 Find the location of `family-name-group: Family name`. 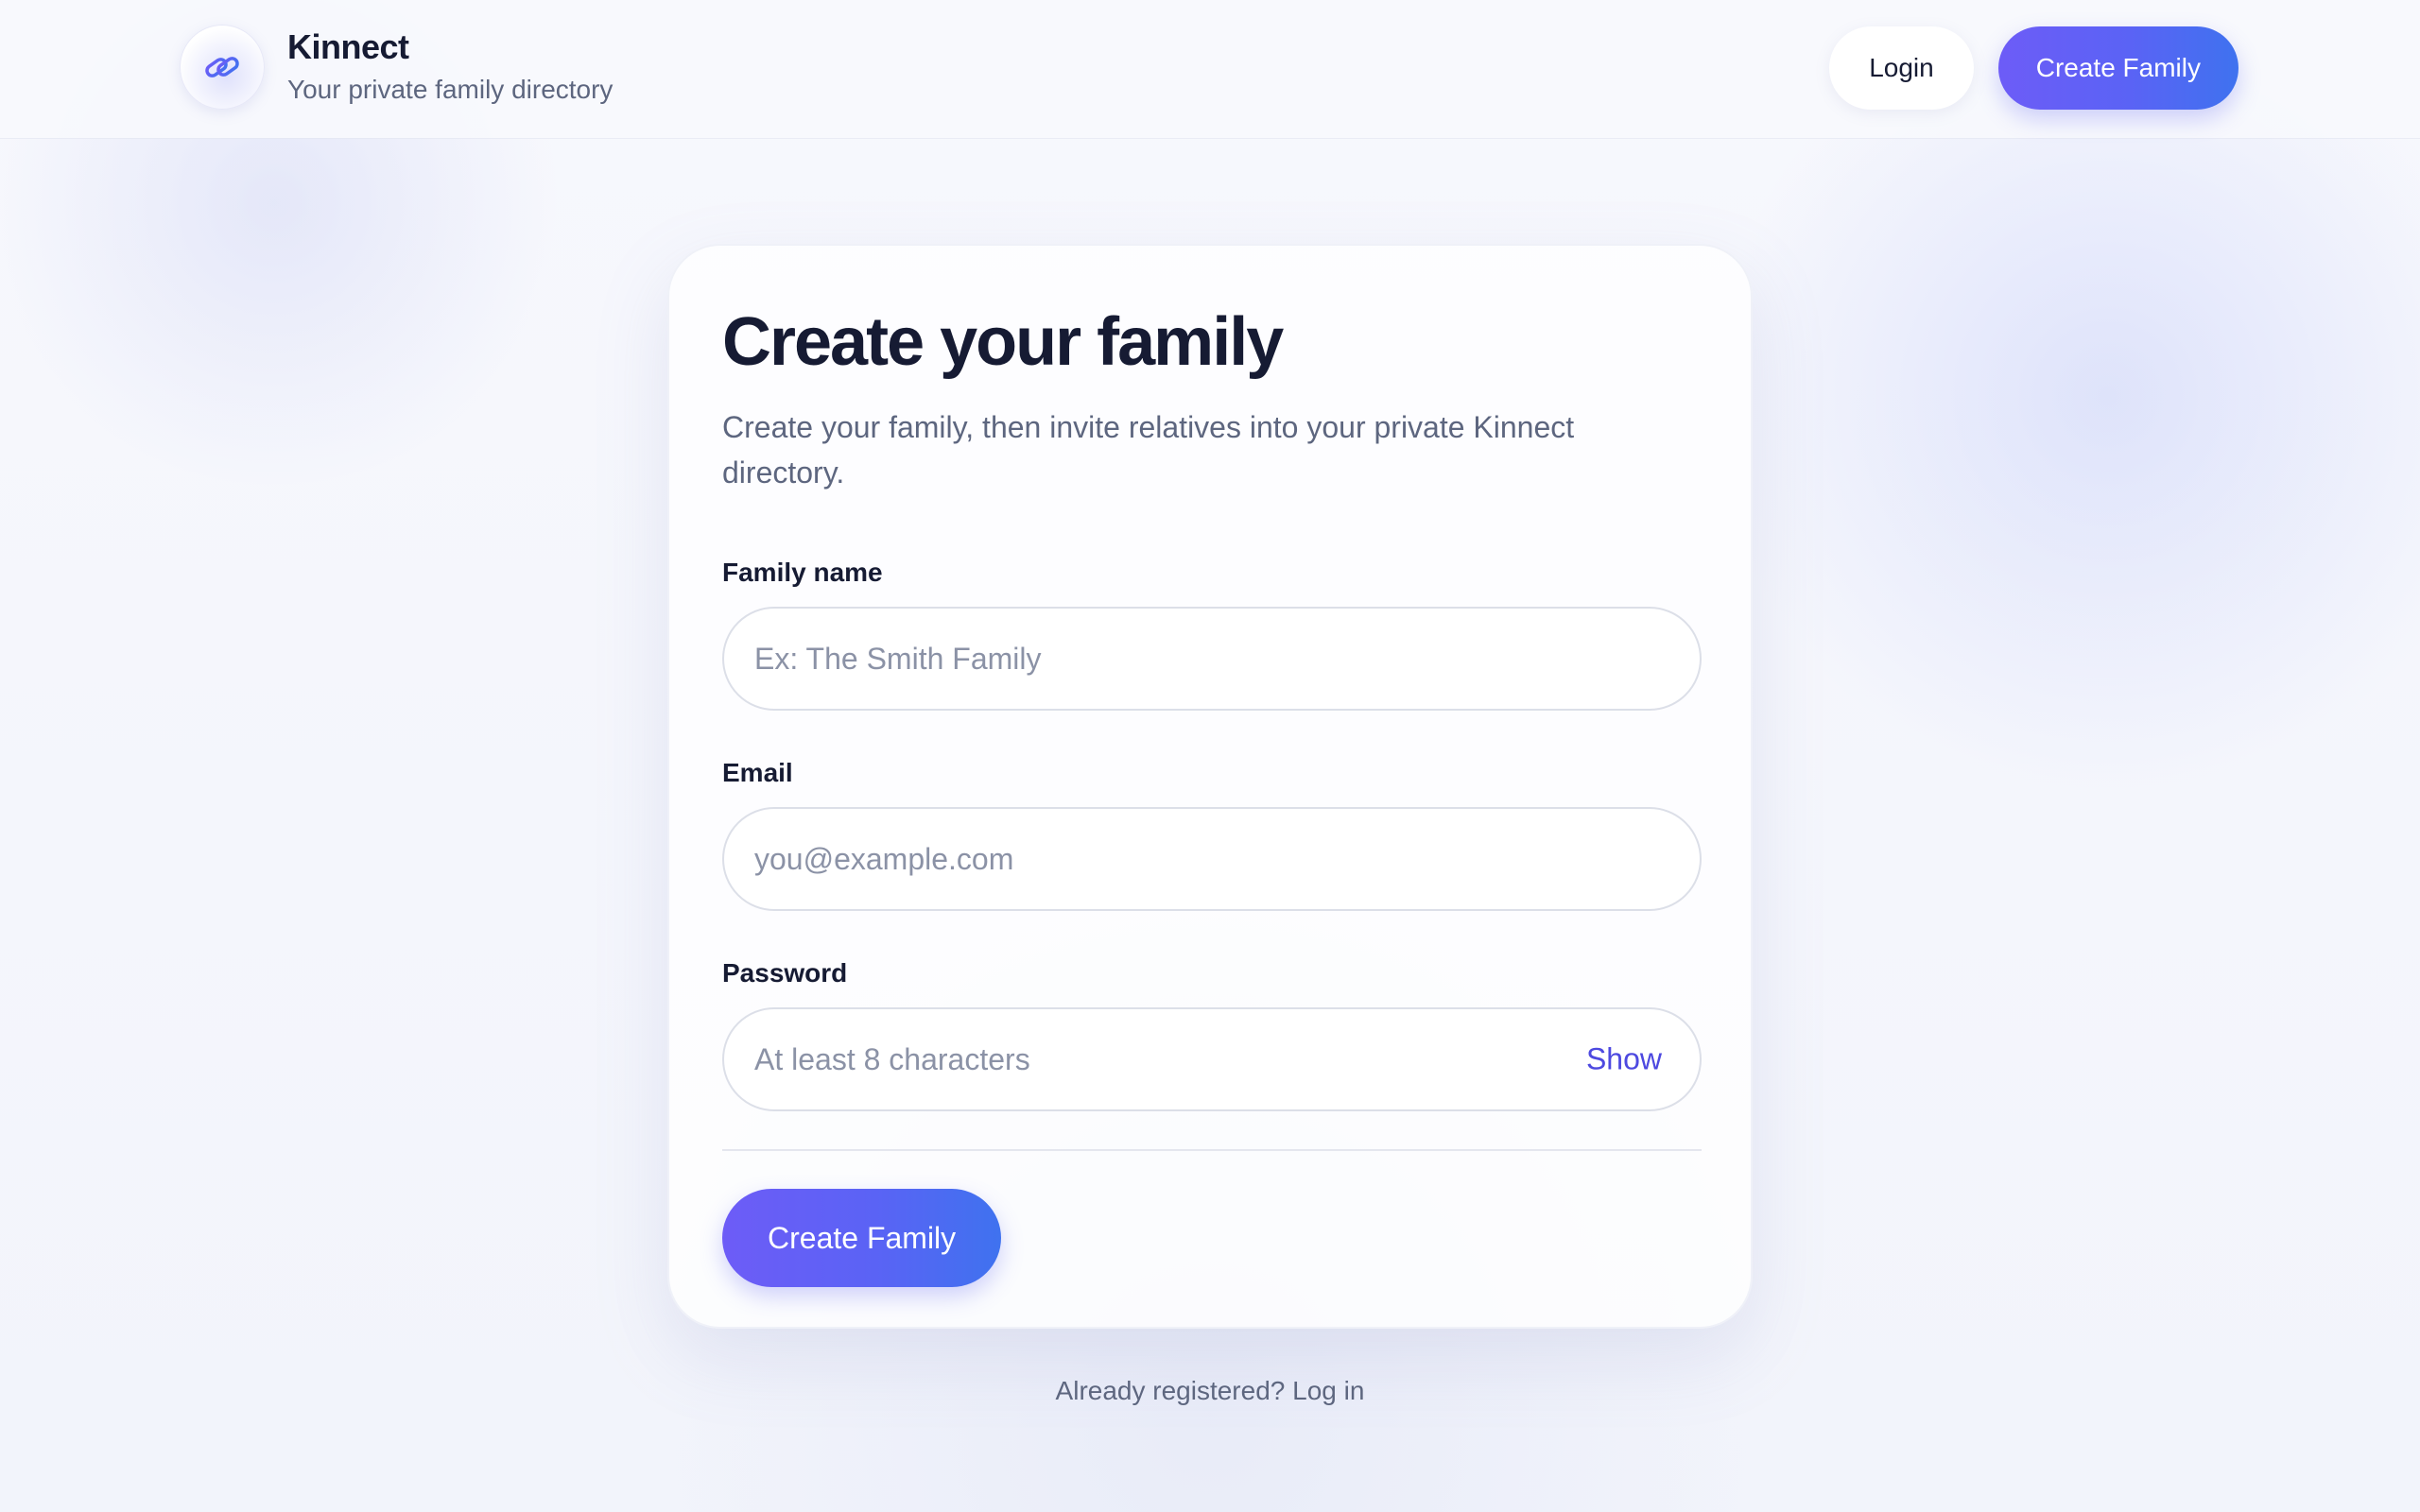

family-name-group: Family name is located at coordinates (1212, 632).